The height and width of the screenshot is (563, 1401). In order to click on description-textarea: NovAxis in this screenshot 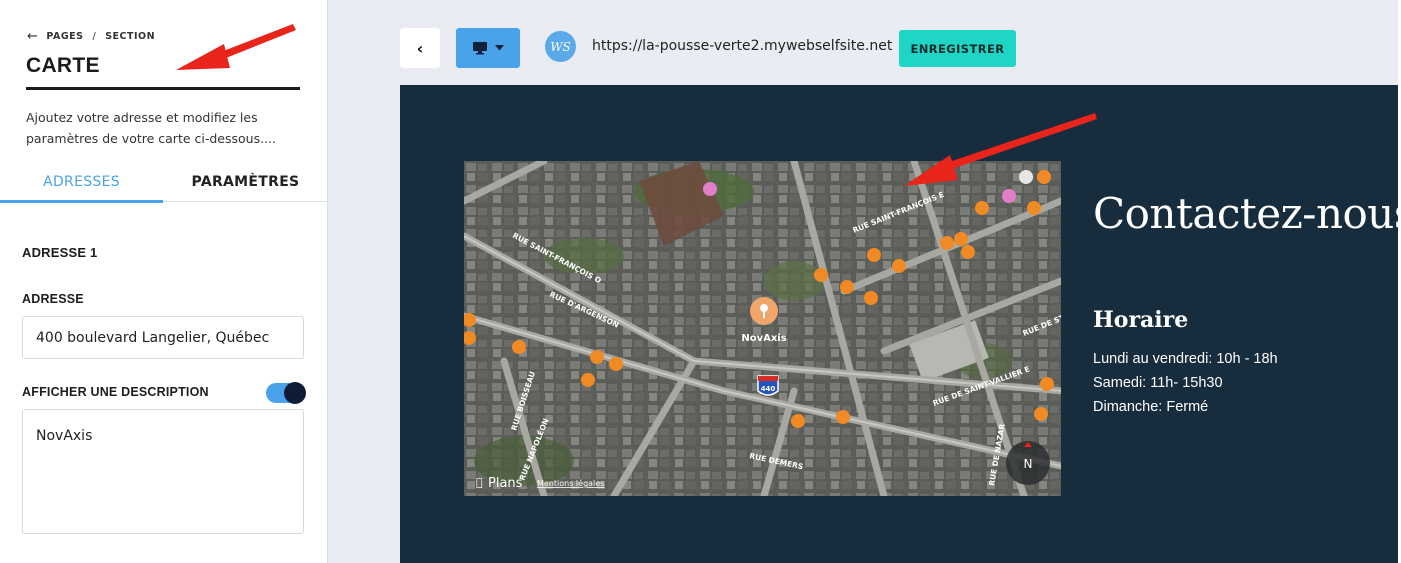, I will do `click(163, 471)`.